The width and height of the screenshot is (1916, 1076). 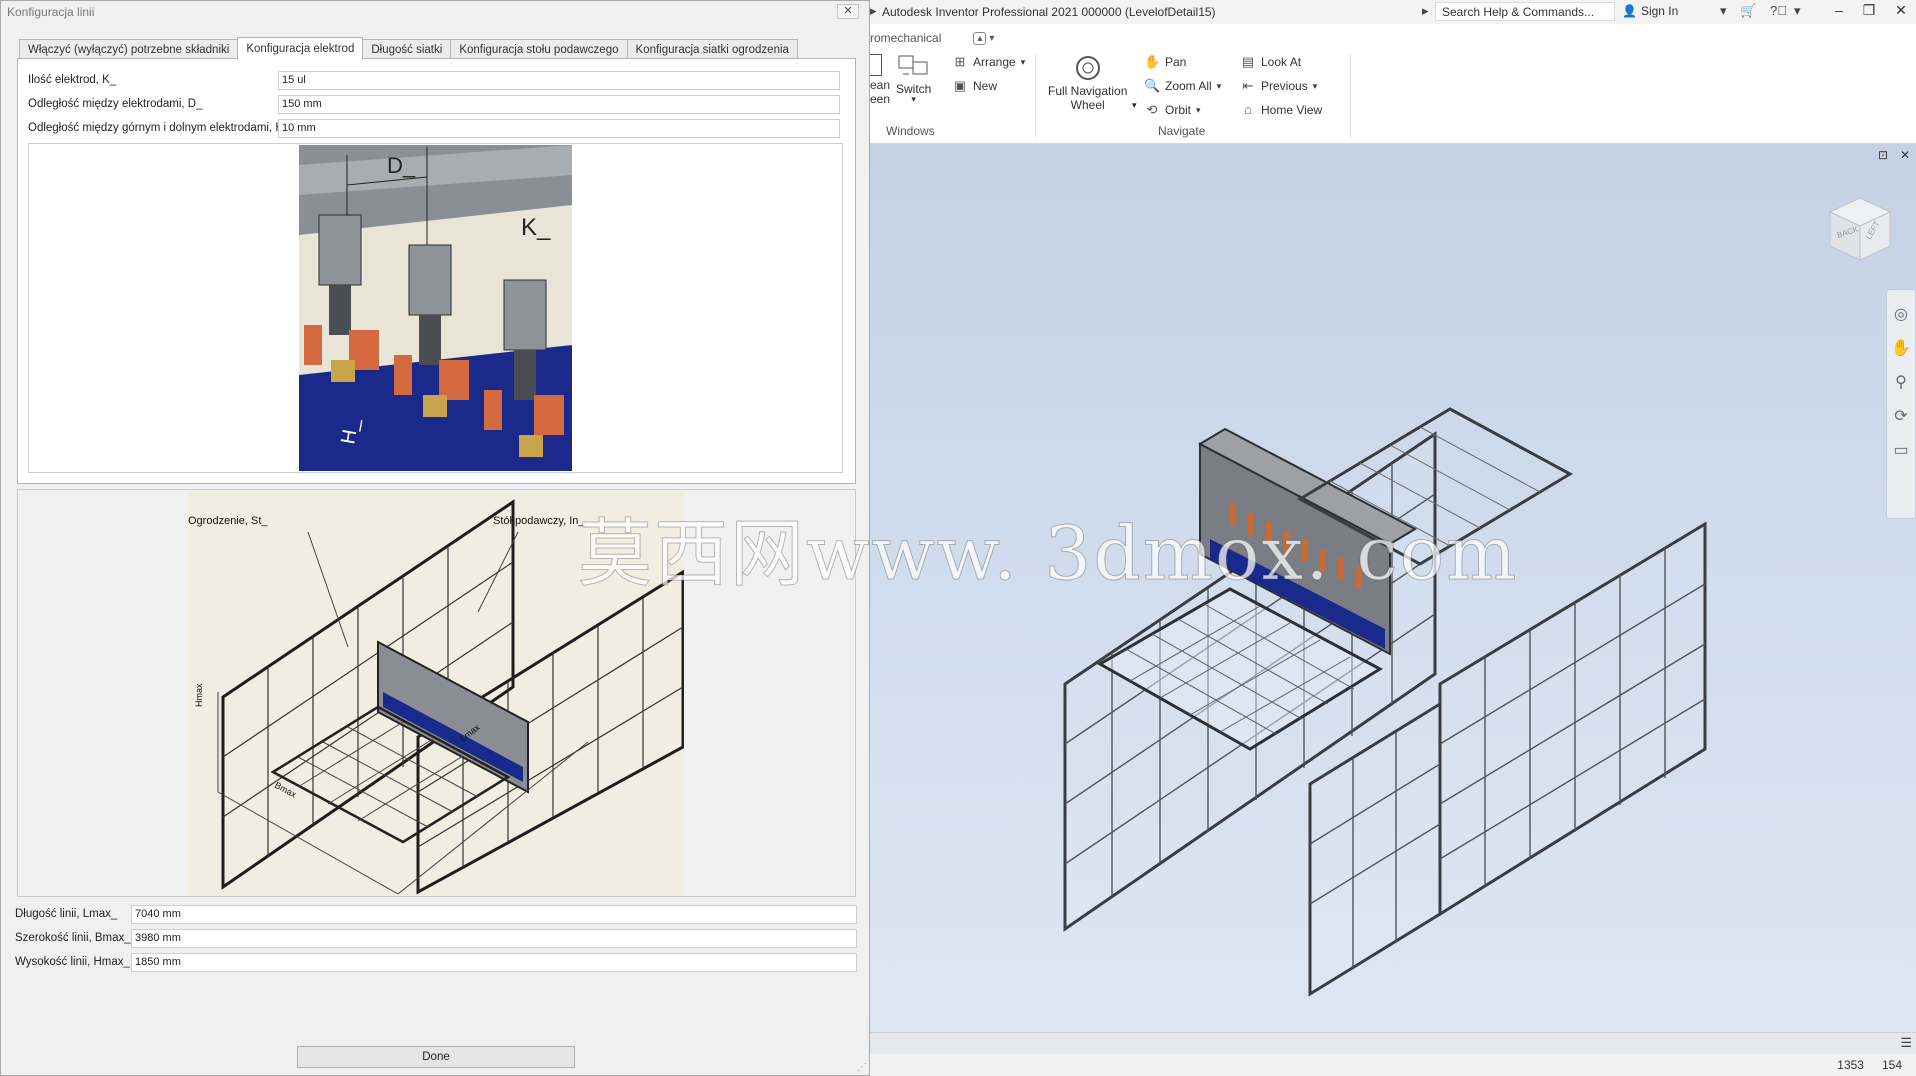 I want to click on electrode-diagram-image: D_ K_ H_, so click(x=435, y=308).